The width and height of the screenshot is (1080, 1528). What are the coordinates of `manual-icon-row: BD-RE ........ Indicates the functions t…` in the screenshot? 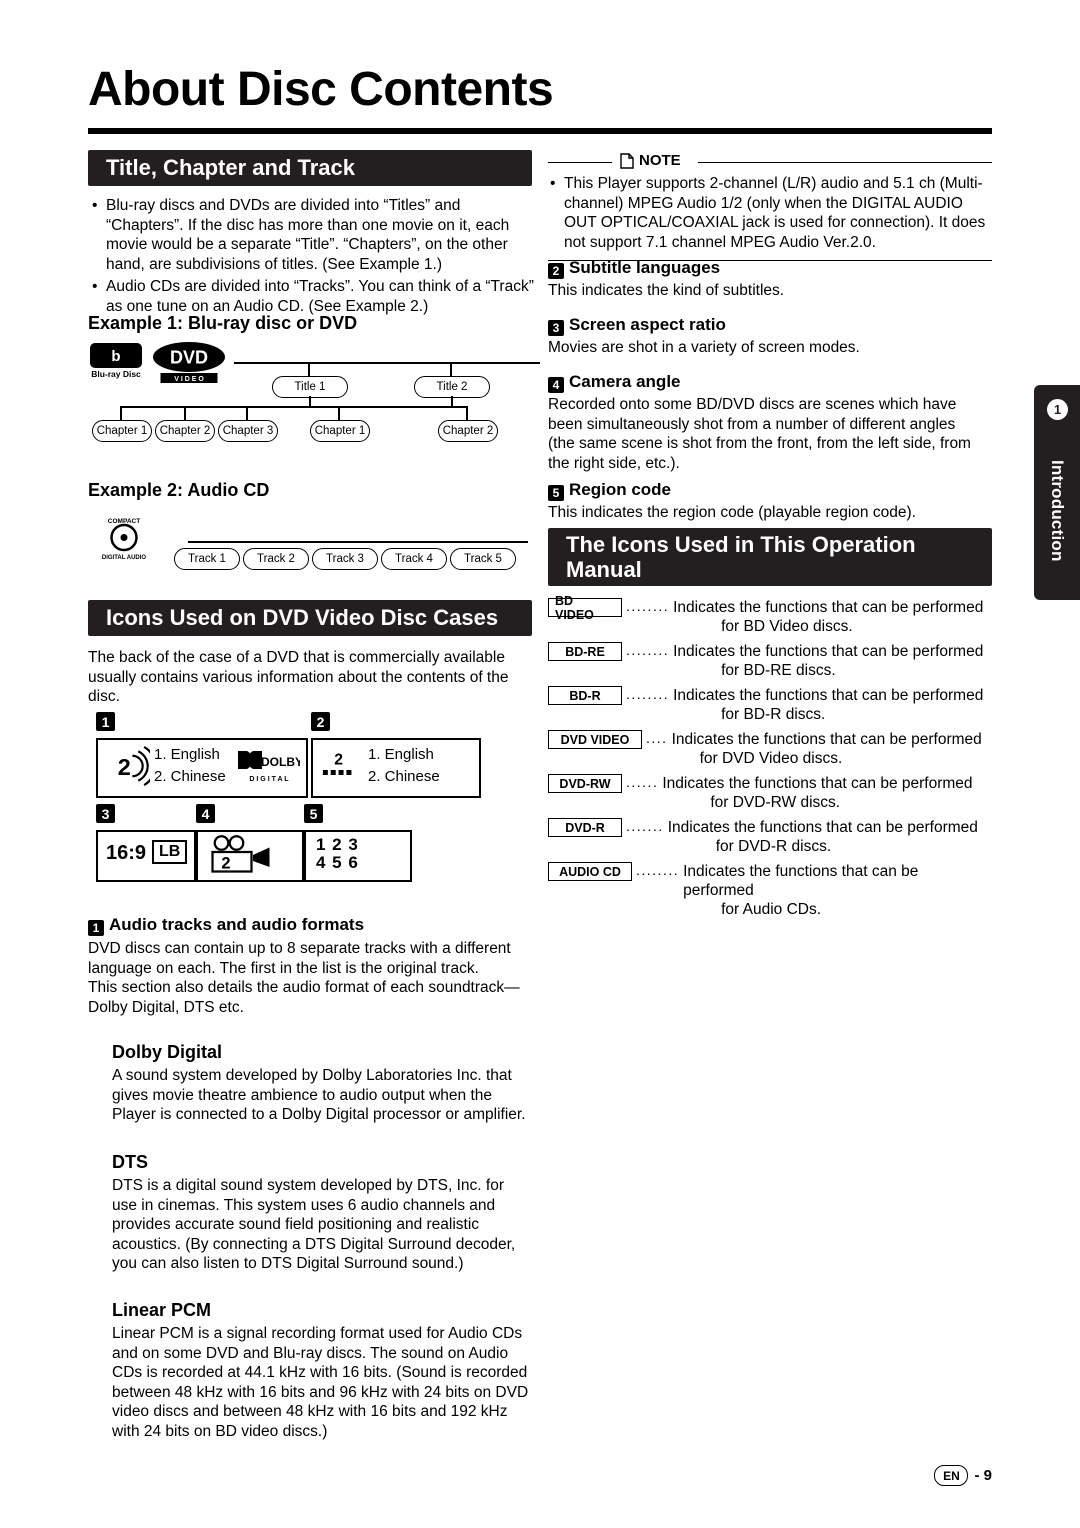 It's located at (770, 661).